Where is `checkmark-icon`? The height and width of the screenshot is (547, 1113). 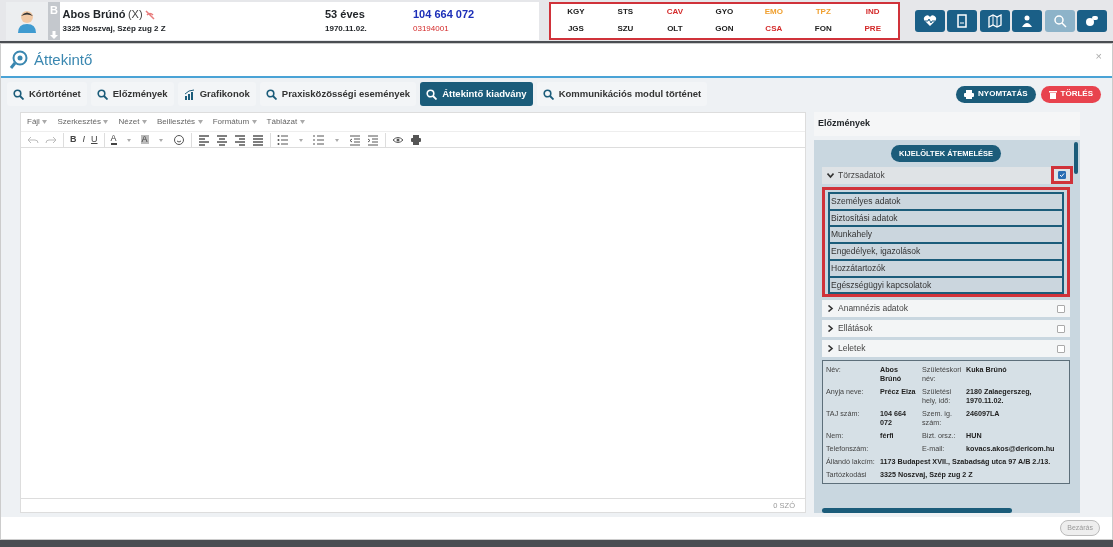
checkmark-icon is located at coordinates (1062, 175).